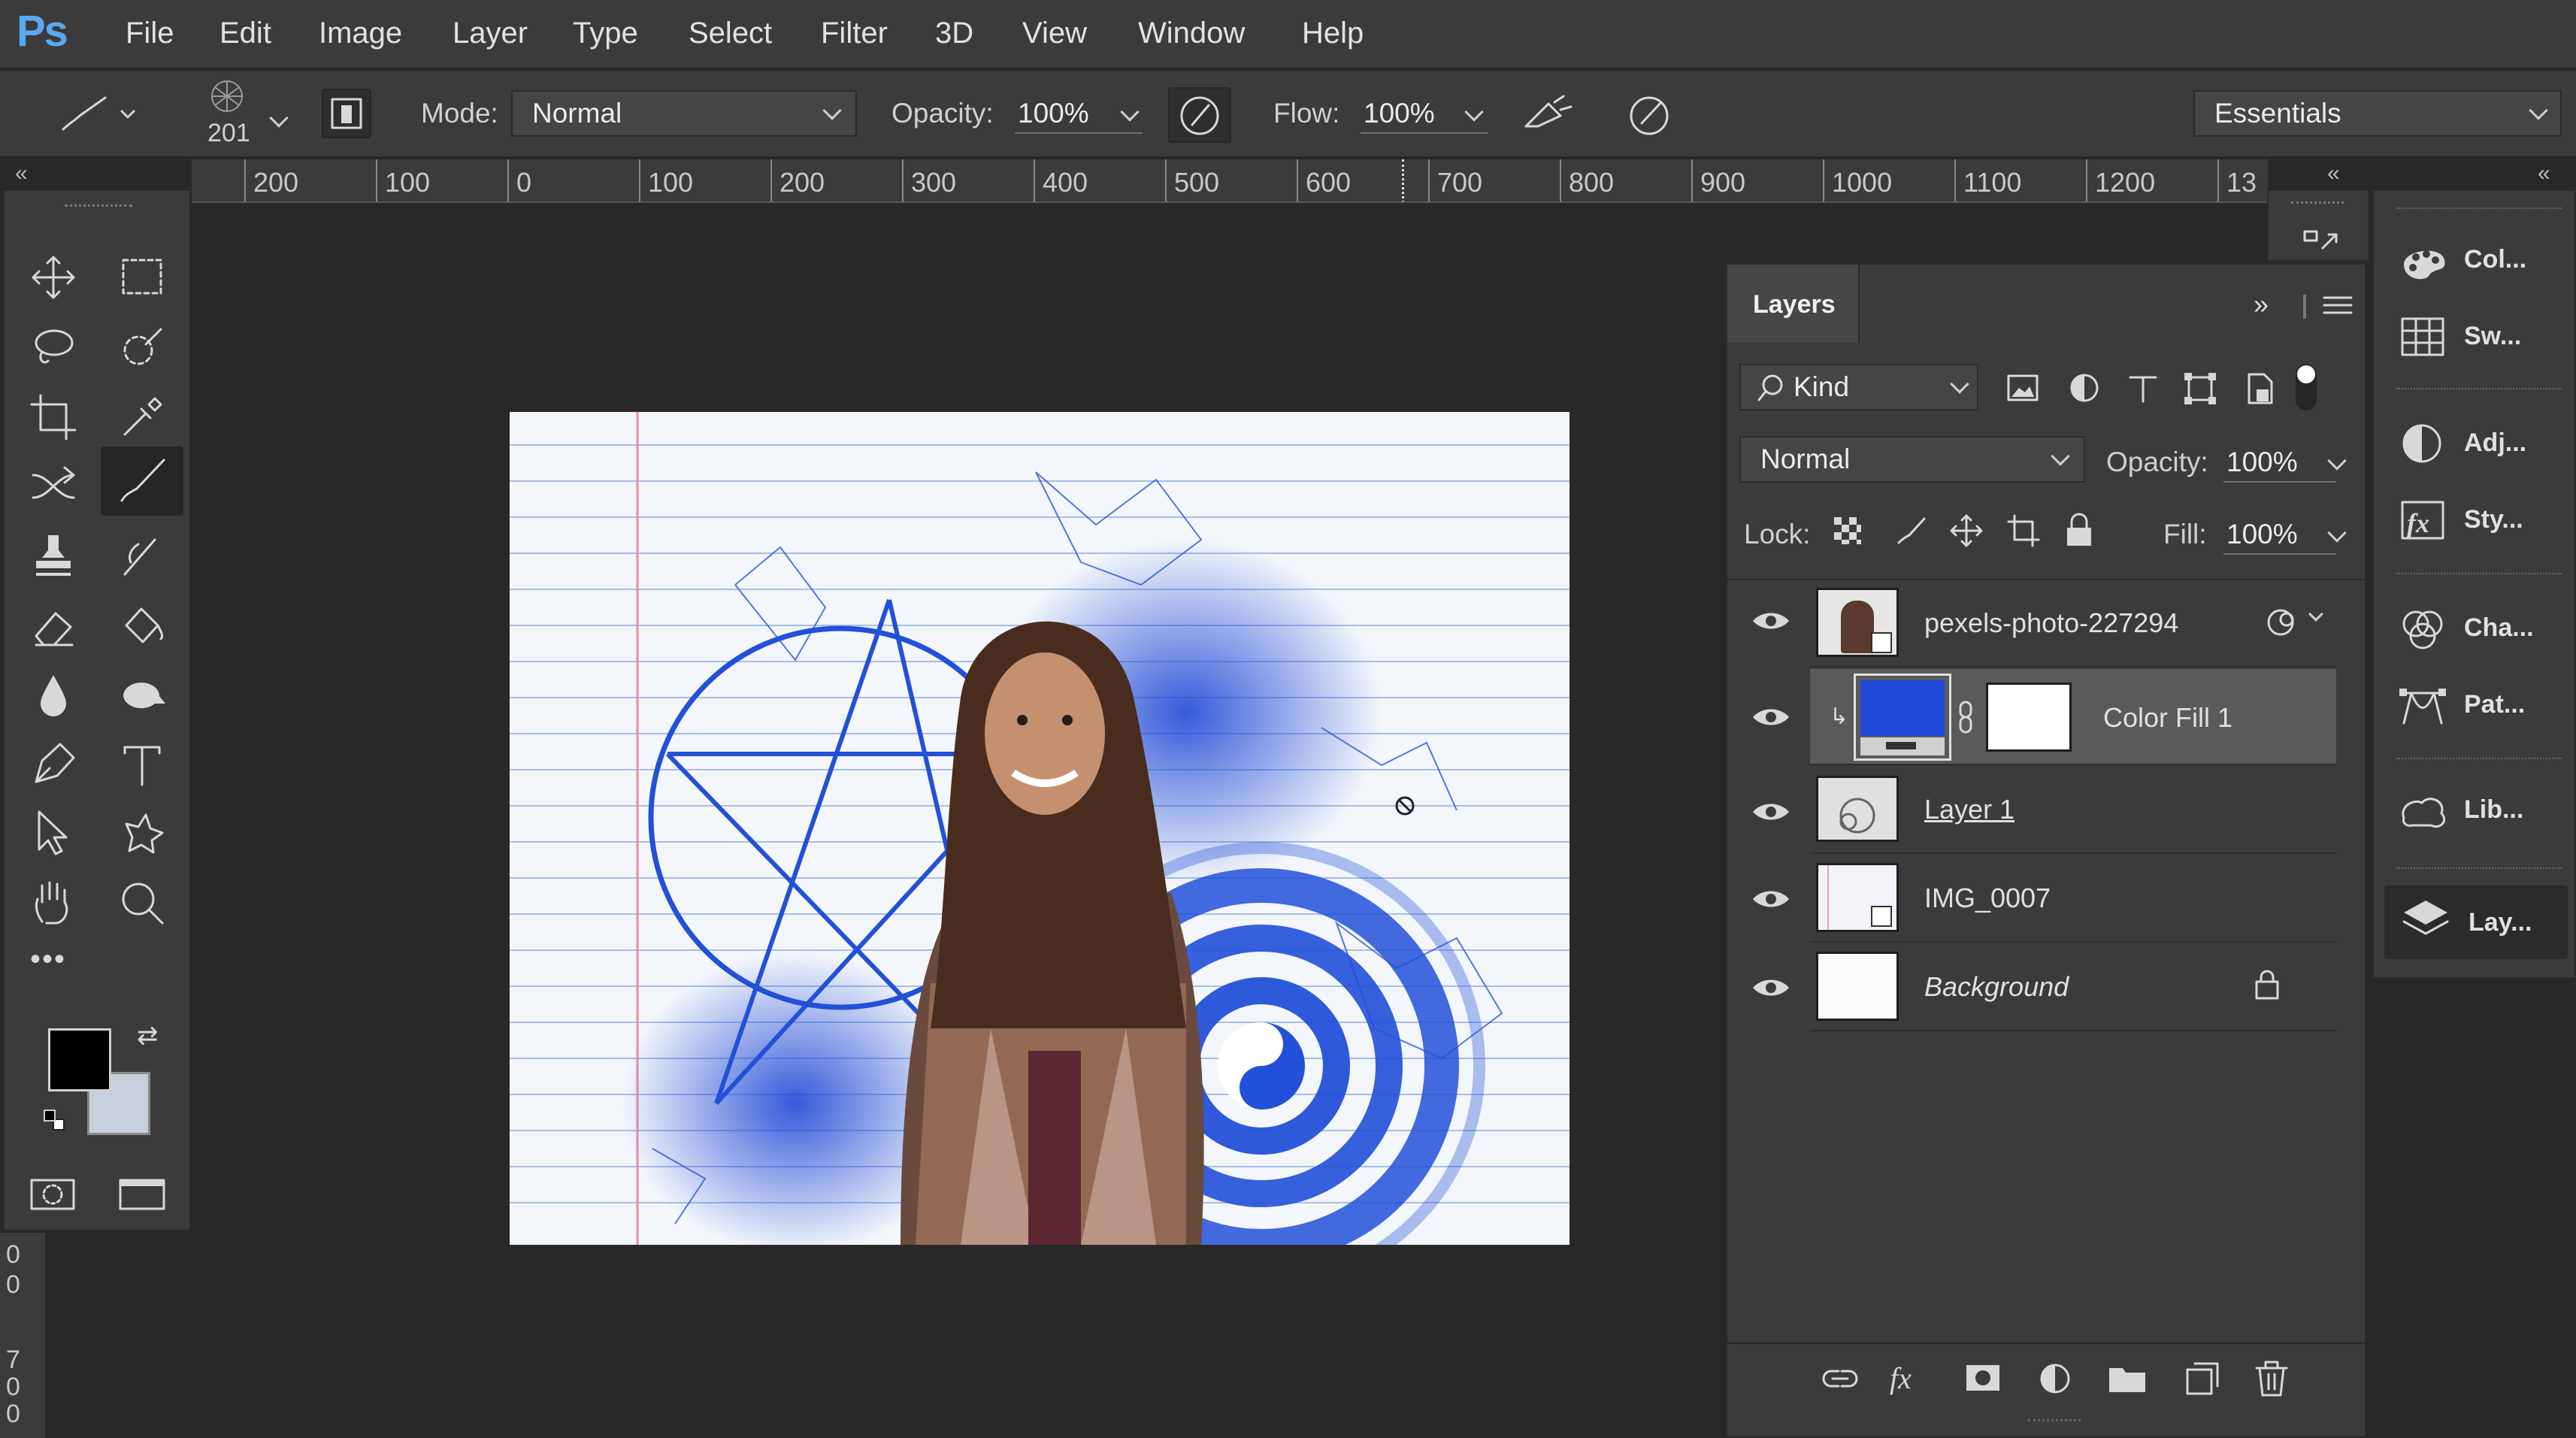  I want to click on layer-row-img-0007: IMG_0007, so click(2073, 898).